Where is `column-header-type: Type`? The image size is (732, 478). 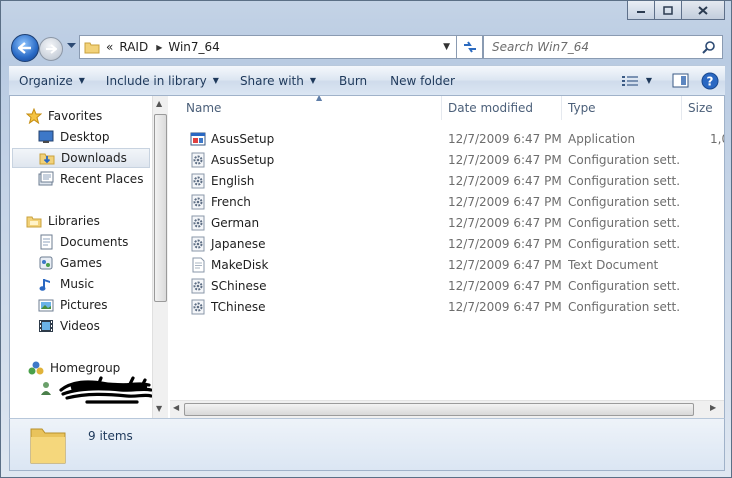 column-header-type: Type is located at coordinates (622, 108).